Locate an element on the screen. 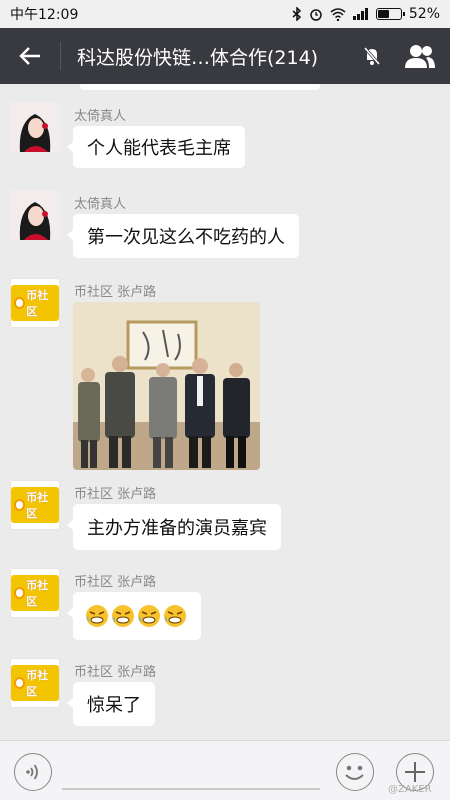 The height and width of the screenshot is (800, 450). message-bubble: 主办方准备的演员嘉宾 is located at coordinates (174, 527).